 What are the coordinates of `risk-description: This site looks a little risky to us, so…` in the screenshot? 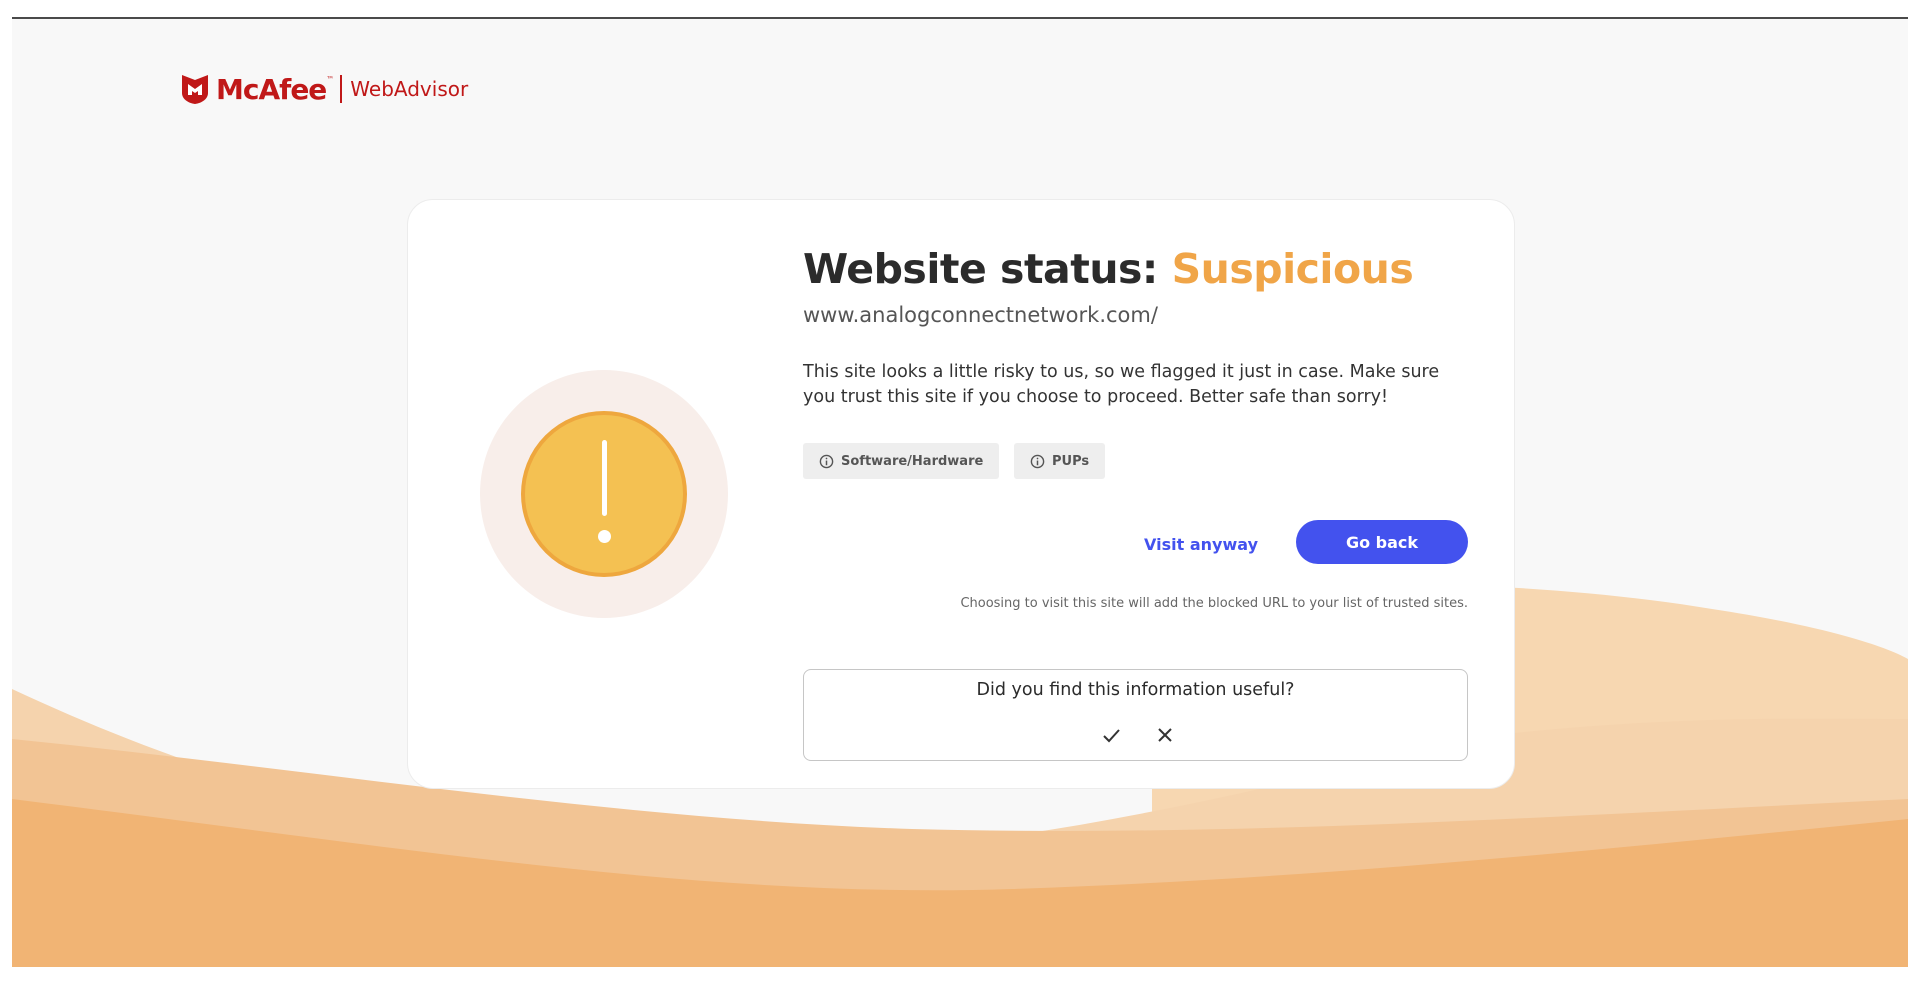 It's located at (1121, 384).